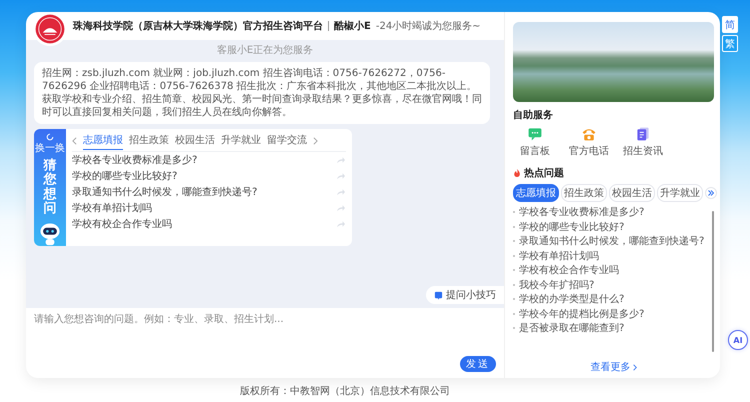 The image size is (750, 402). What do you see at coordinates (738, 340) in the screenshot?
I see `ai-assistant-button: AI` at bounding box center [738, 340].